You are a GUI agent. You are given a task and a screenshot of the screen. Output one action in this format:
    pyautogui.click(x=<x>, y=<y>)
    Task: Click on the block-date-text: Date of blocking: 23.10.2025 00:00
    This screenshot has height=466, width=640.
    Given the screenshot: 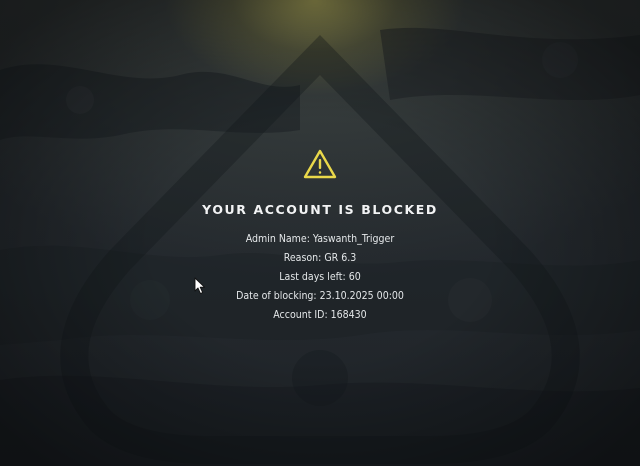 What is the action you would take?
    pyautogui.click(x=320, y=296)
    